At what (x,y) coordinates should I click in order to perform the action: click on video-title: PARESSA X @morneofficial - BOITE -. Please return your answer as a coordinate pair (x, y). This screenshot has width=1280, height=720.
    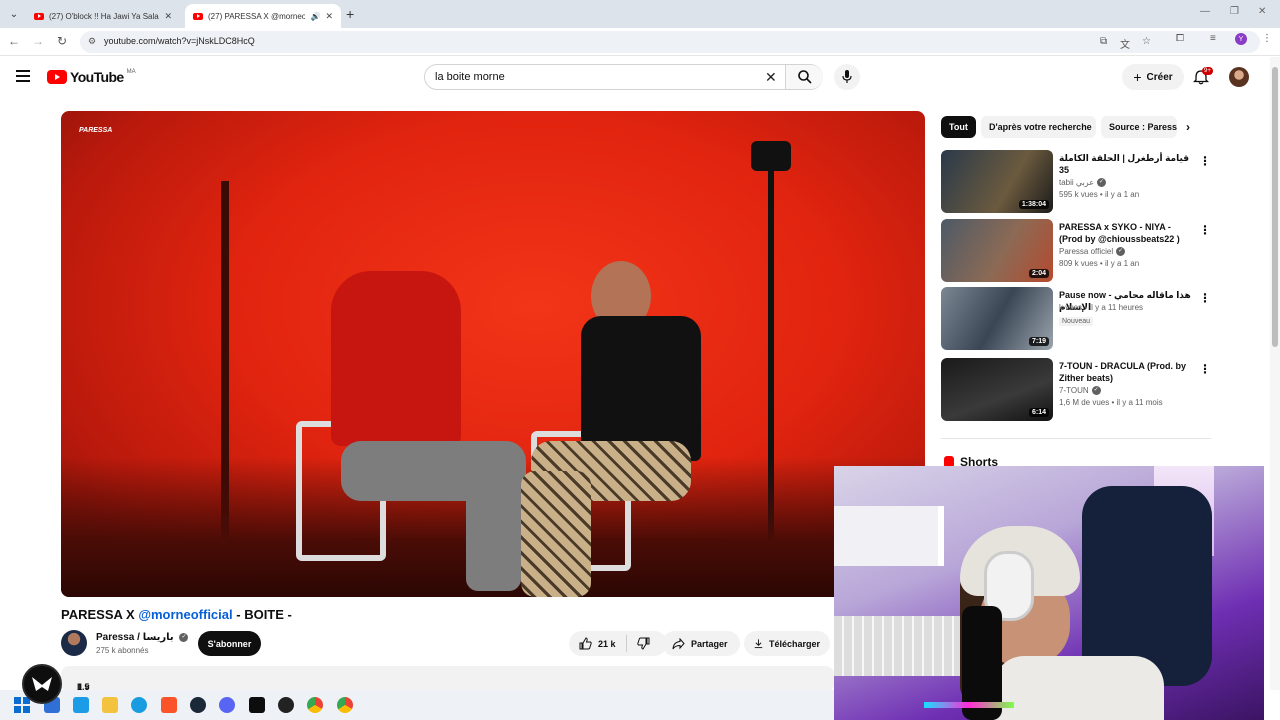
    Looking at the image, I should click on (176, 614).